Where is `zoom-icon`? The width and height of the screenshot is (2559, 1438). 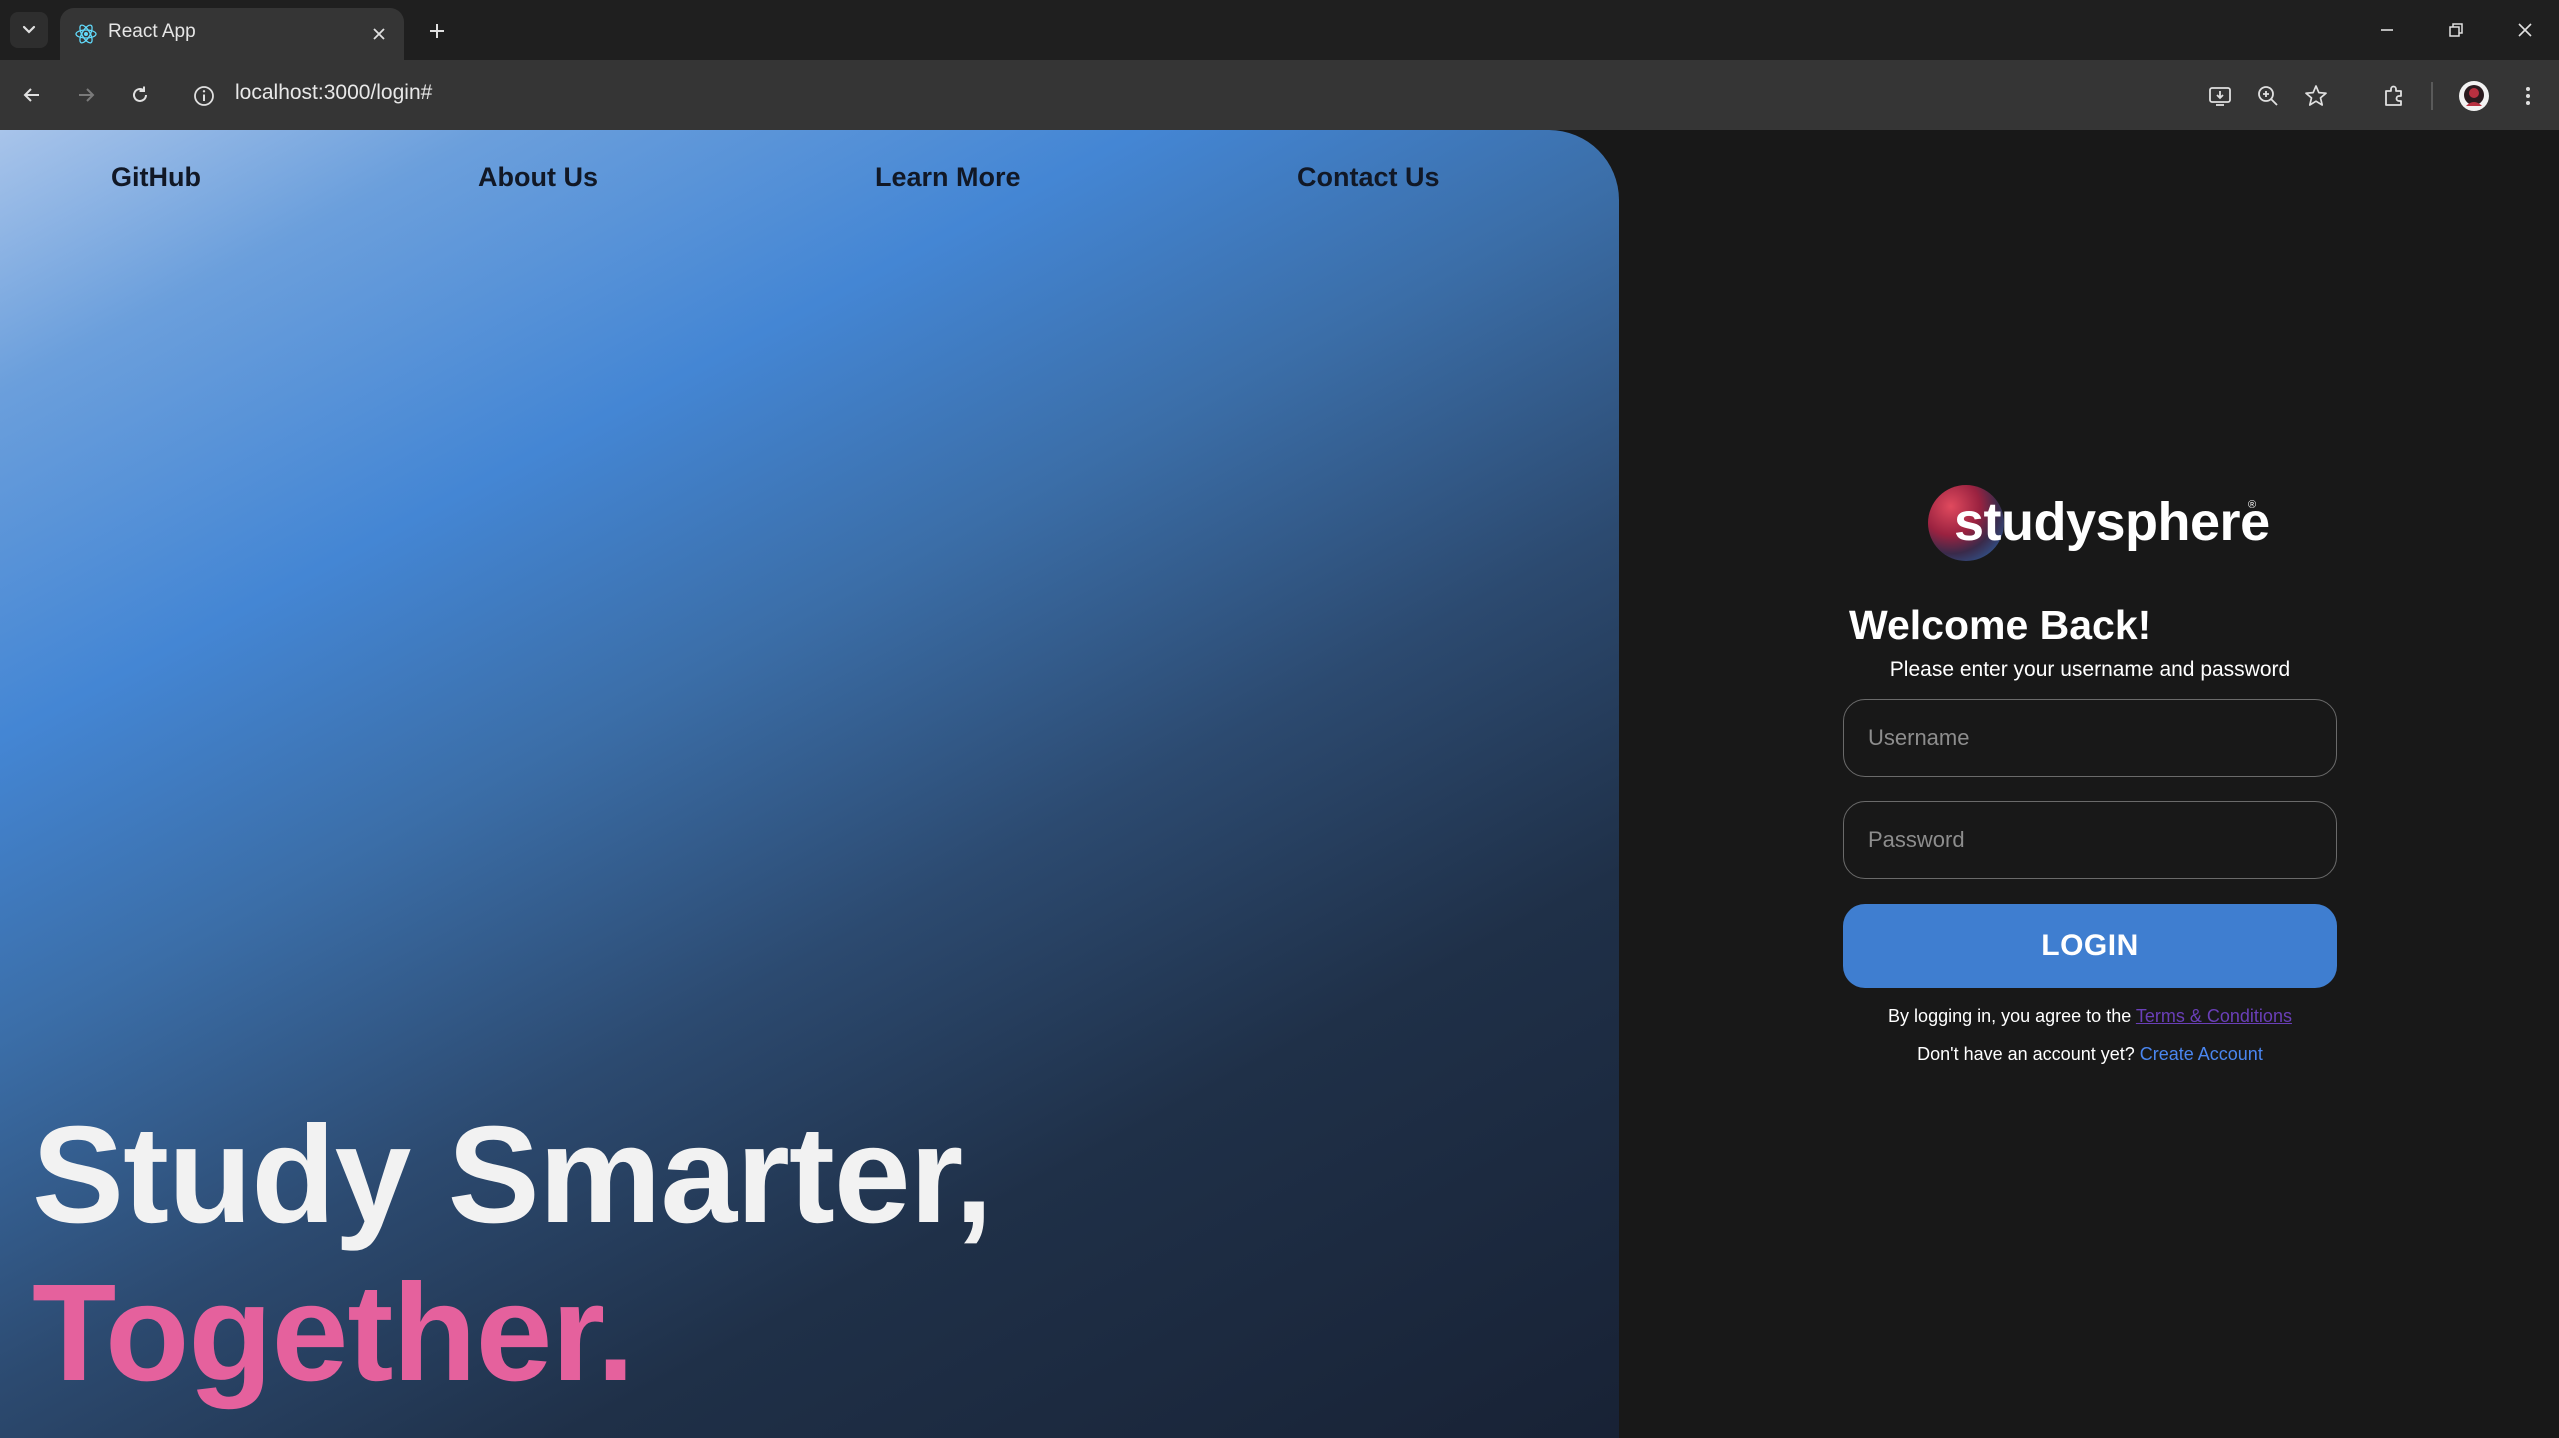 zoom-icon is located at coordinates (2268, 96).